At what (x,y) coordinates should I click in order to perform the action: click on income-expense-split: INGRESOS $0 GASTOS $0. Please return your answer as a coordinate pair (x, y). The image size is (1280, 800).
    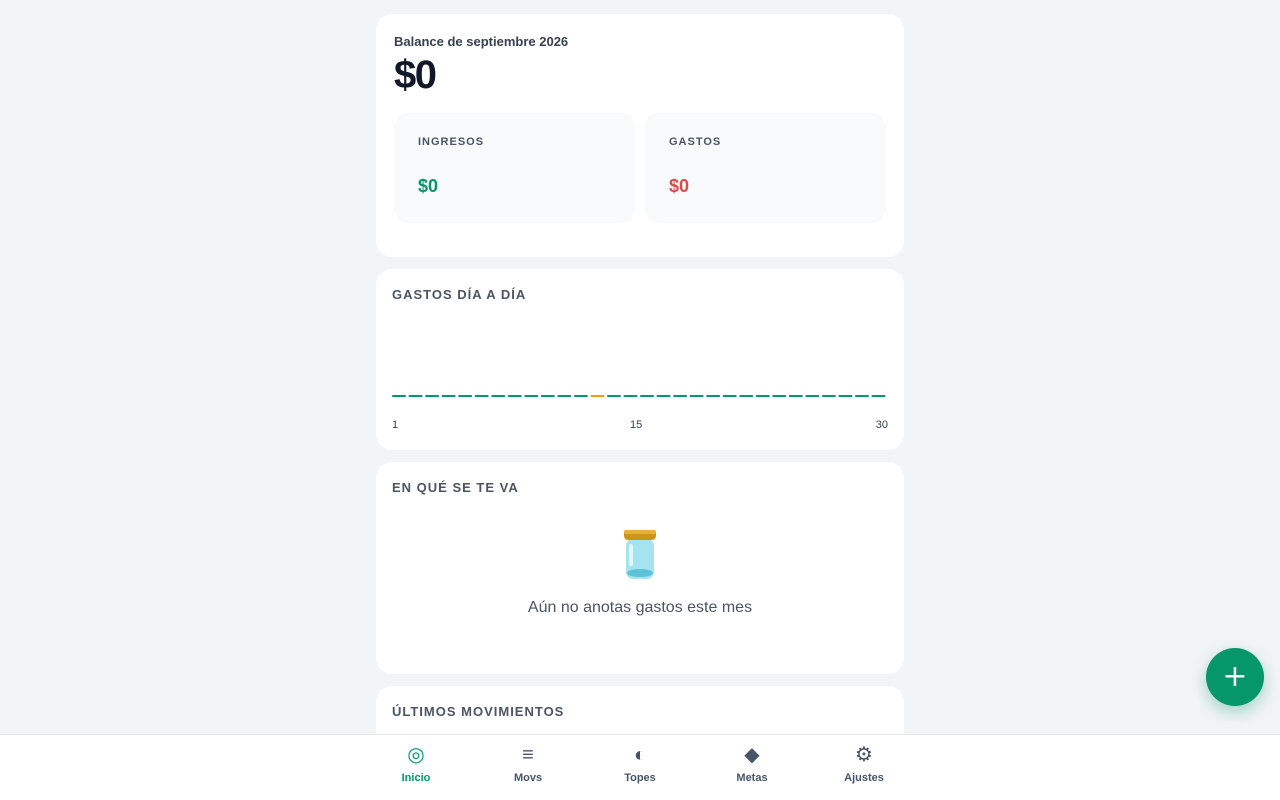
    Looking at the image, I should click on (640, 168).